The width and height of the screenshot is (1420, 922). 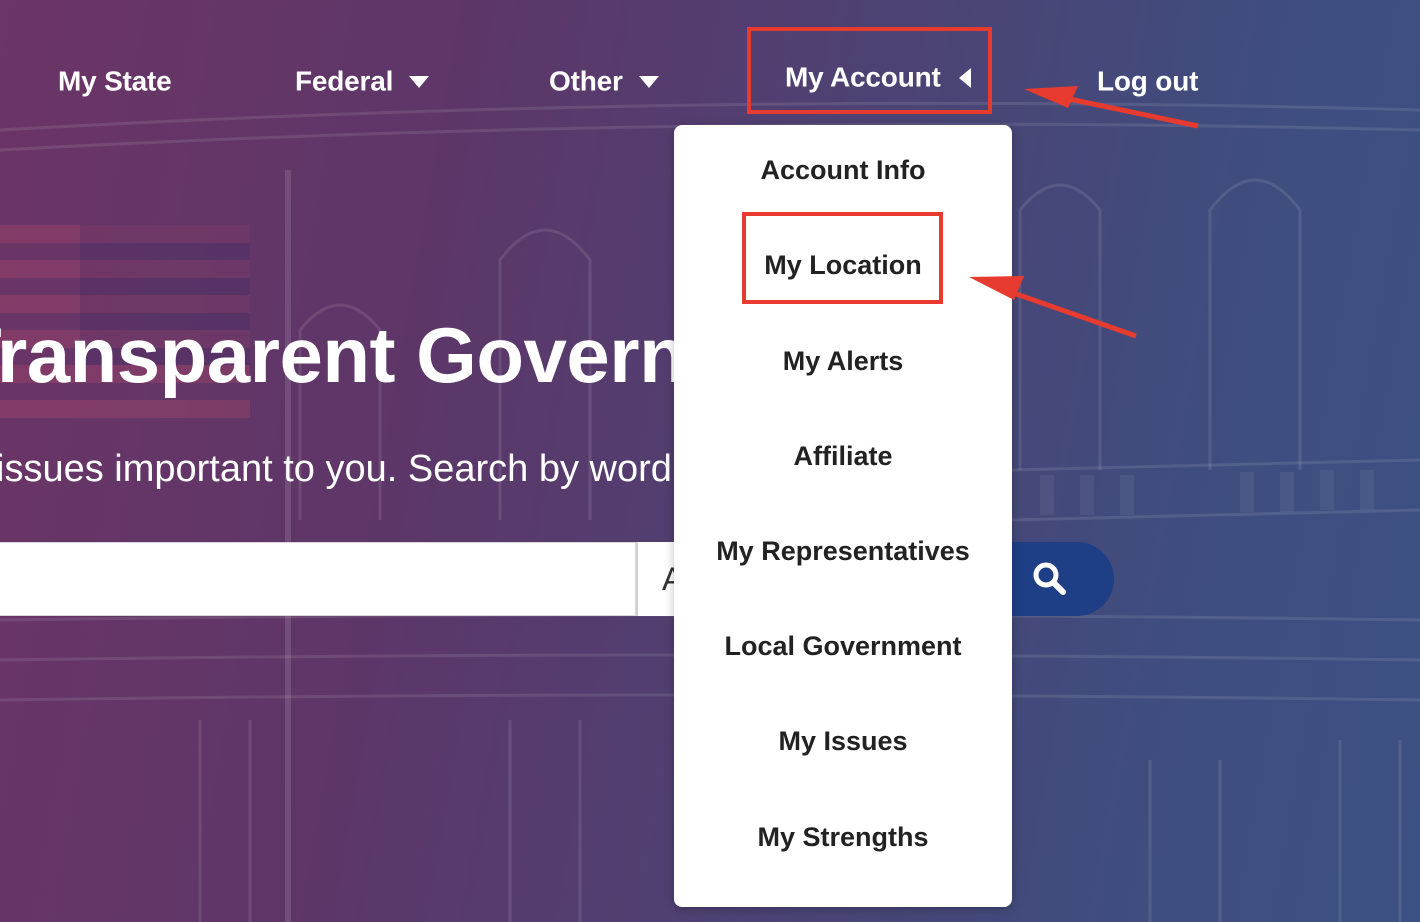 I want to click on menu-item-account-info: Account Info, so click(x=843, y=170).